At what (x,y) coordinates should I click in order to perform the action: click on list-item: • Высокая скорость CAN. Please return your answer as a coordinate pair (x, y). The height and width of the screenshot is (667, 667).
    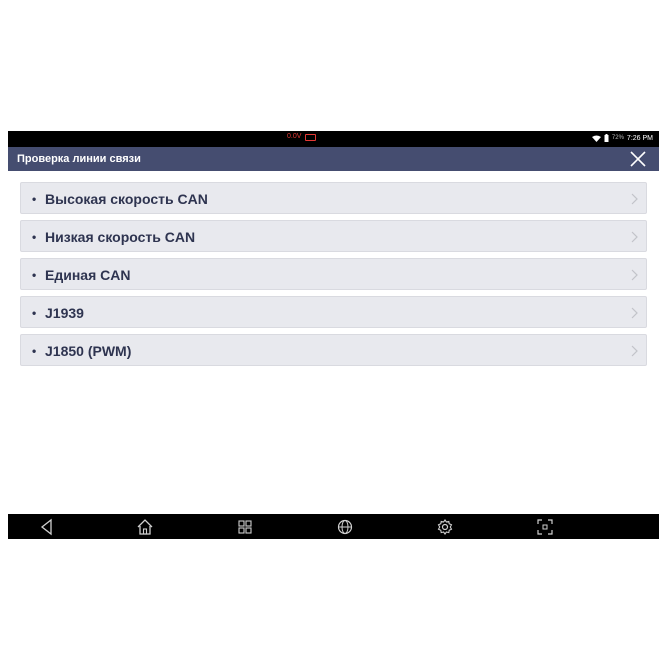
    Looking at the image, I should click on (333, 198).